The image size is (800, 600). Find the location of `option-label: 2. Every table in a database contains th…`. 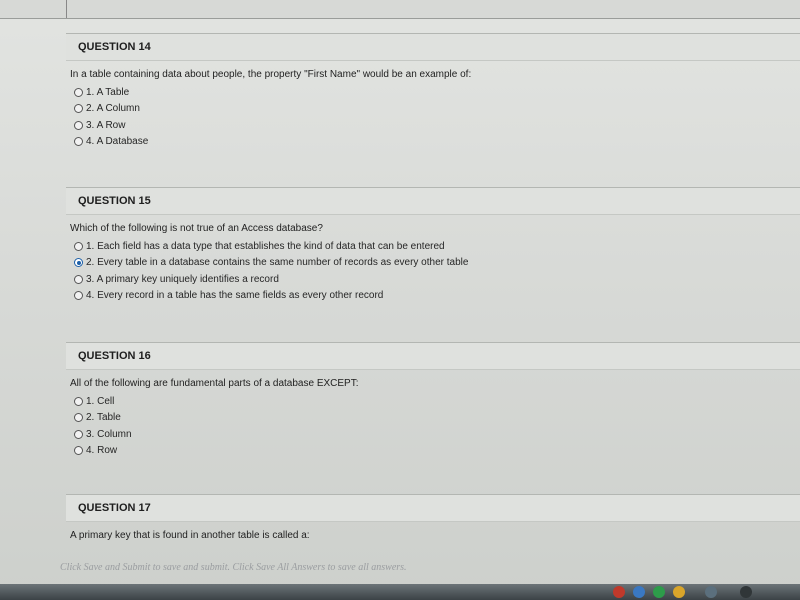

option-label: 2. Every table in a database contains th… is located at coordinates (277, 263).